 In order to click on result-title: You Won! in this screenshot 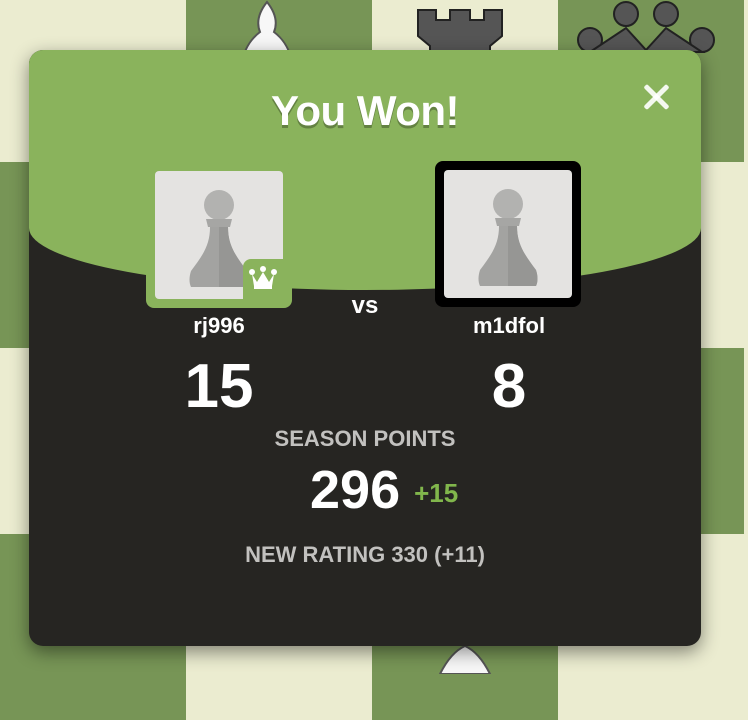, I will do `click(365, 110)`.